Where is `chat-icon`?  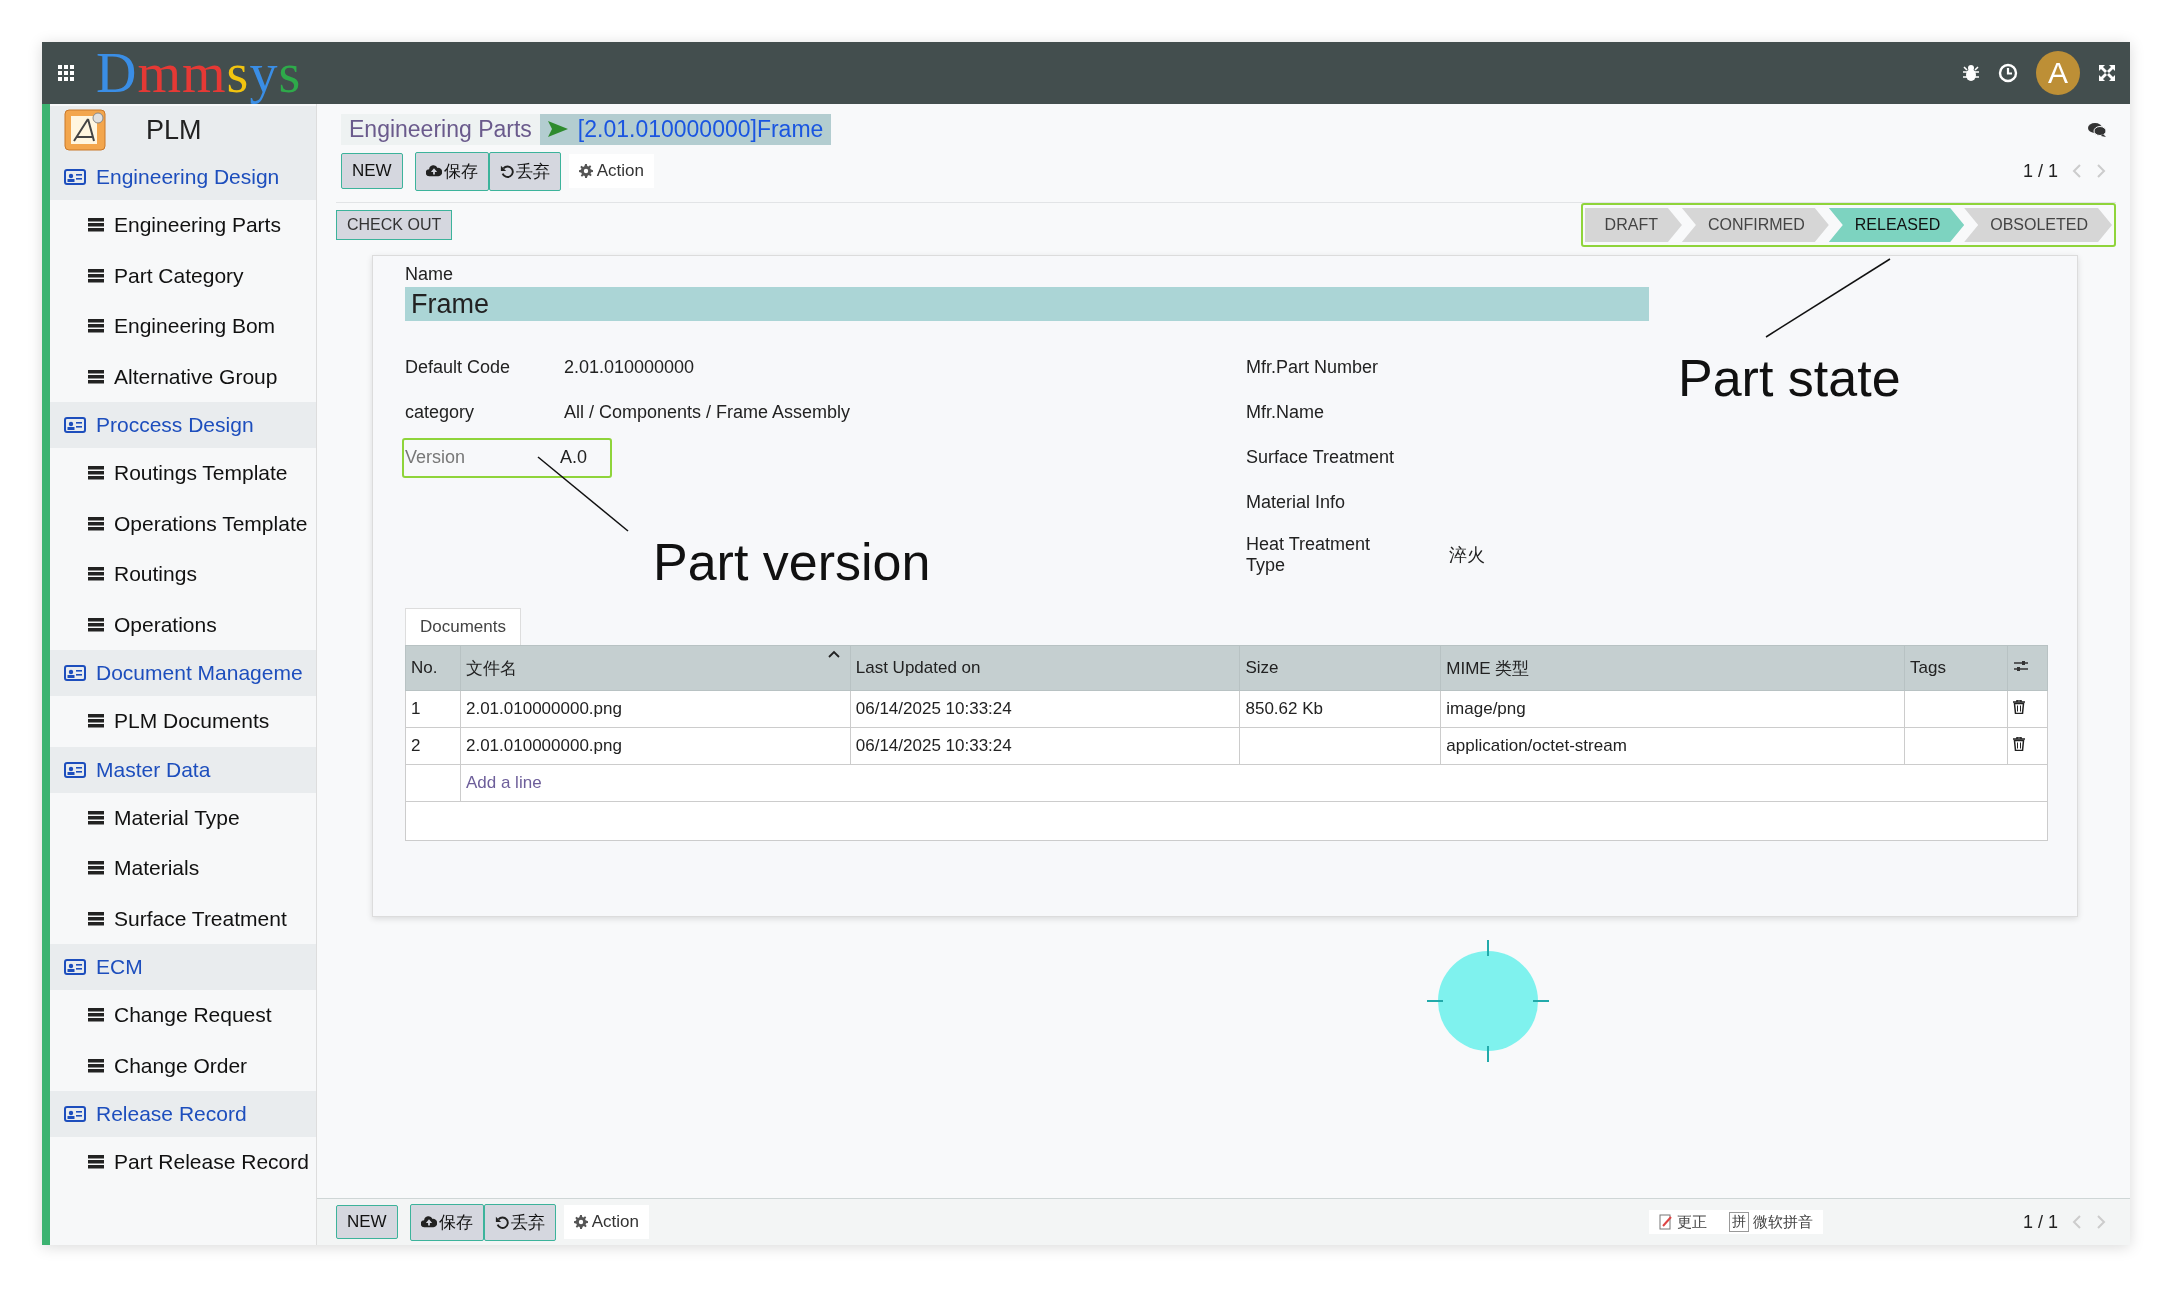
chat-icon is located at coordinates (2097, 129).